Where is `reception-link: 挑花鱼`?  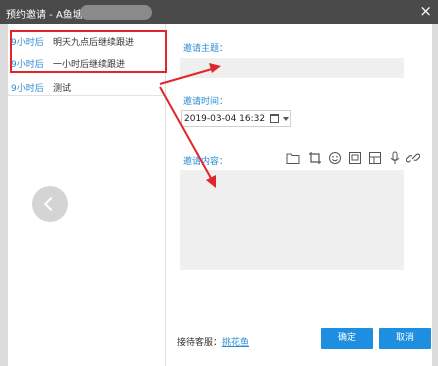 reception-link: 挑花鱼 is located at coordinates (235, 343).